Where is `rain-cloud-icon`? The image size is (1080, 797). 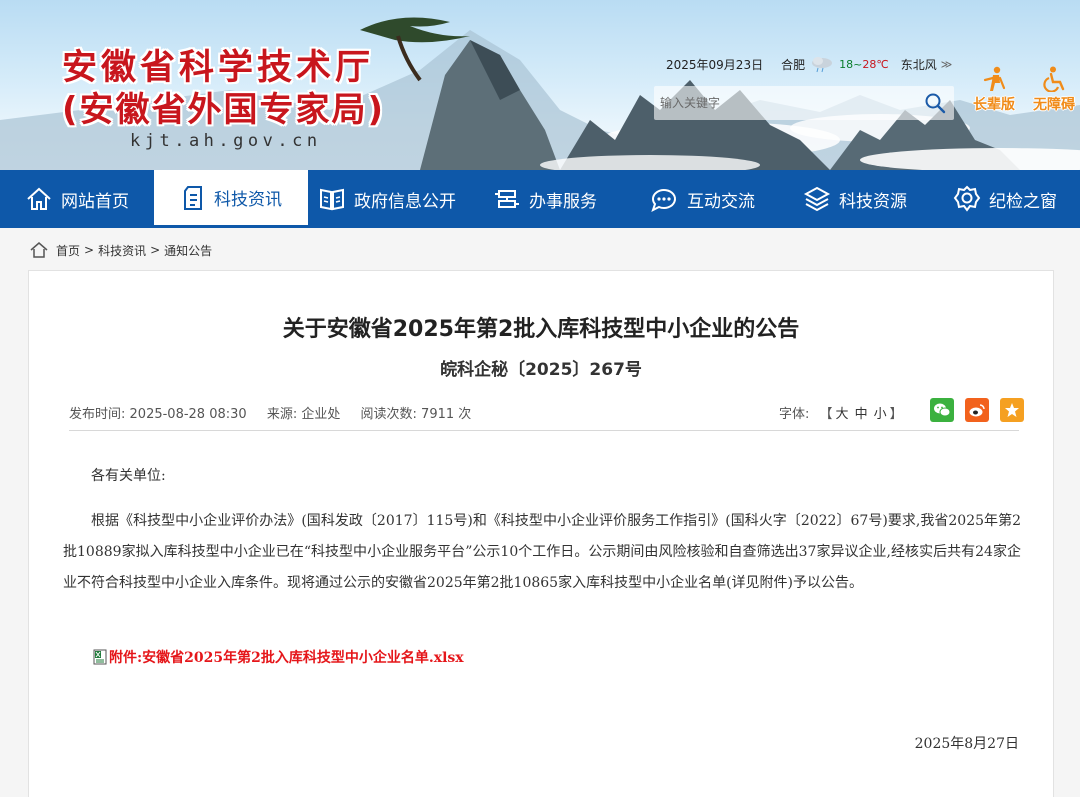 rain-cloud-icon is located at coordinates (822, 65).